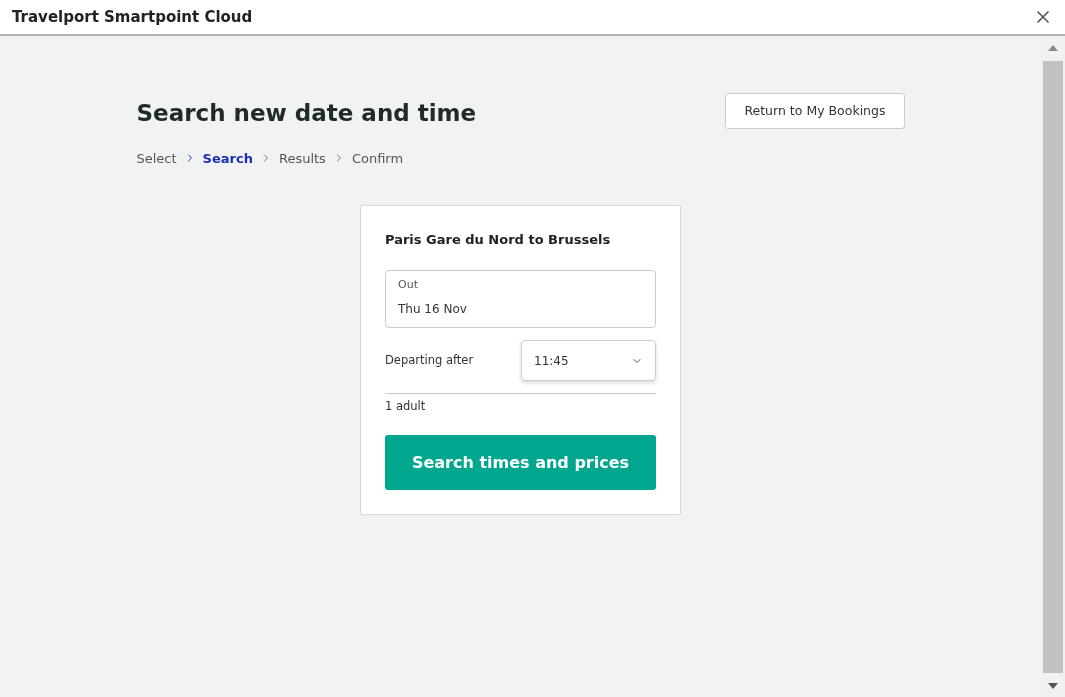 The height and width of the screenshot is (697, 1065). I want to click on time-value: 11:45, so click(551, 361).